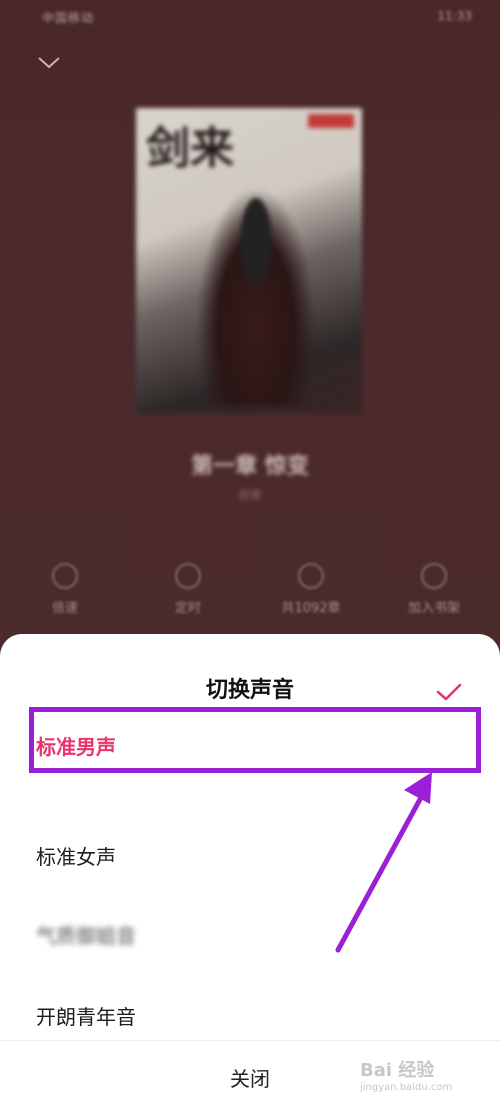 The width and height of the screenshot is (500, 1111). What do you see at coordinates (250, 1040) in the screenshot?
I see `sheet-divider` at bounding box center [250, 1040].